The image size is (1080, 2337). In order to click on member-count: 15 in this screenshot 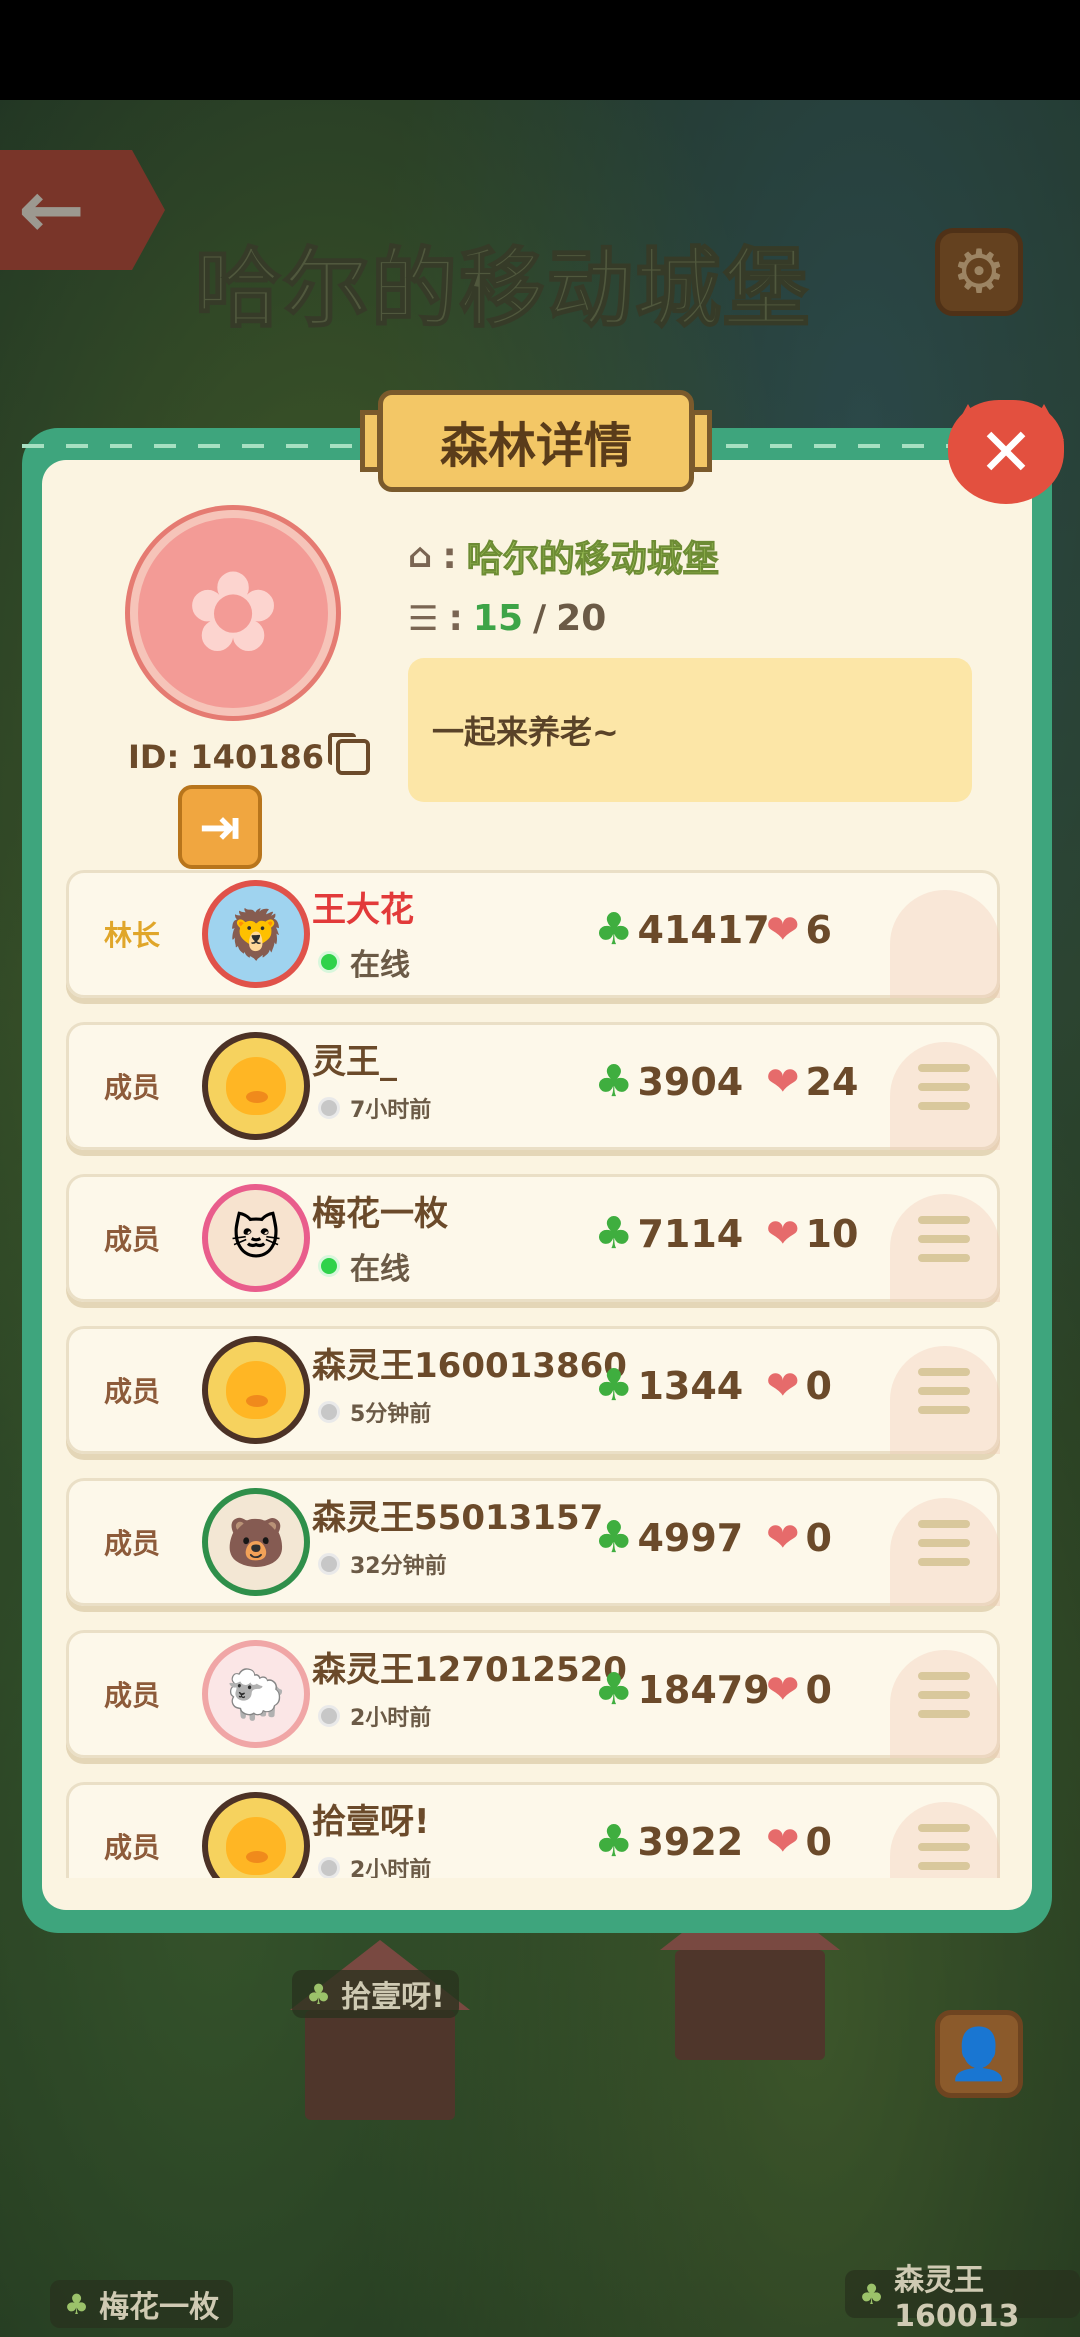, I will do `click(497, 618)`.